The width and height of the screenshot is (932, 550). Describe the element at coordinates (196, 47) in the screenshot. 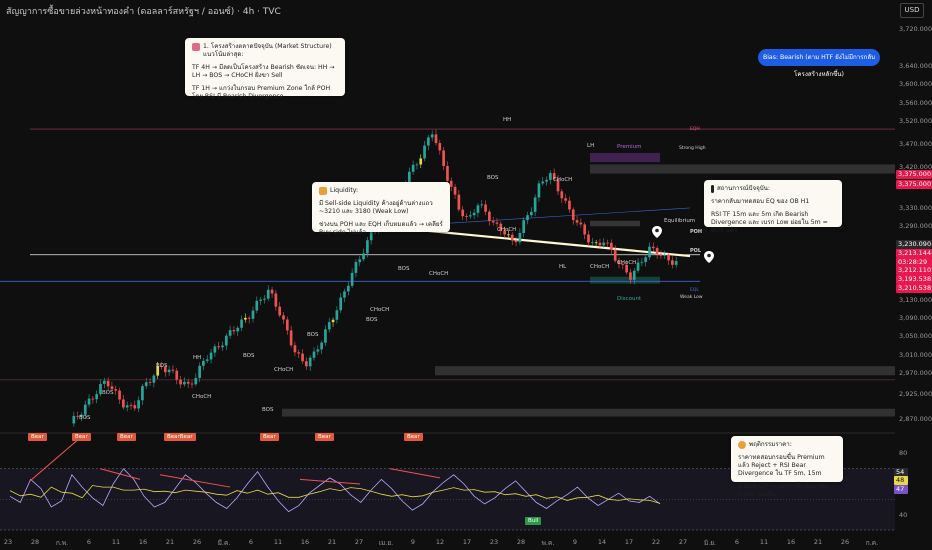

I see `structure-icon` at that location.